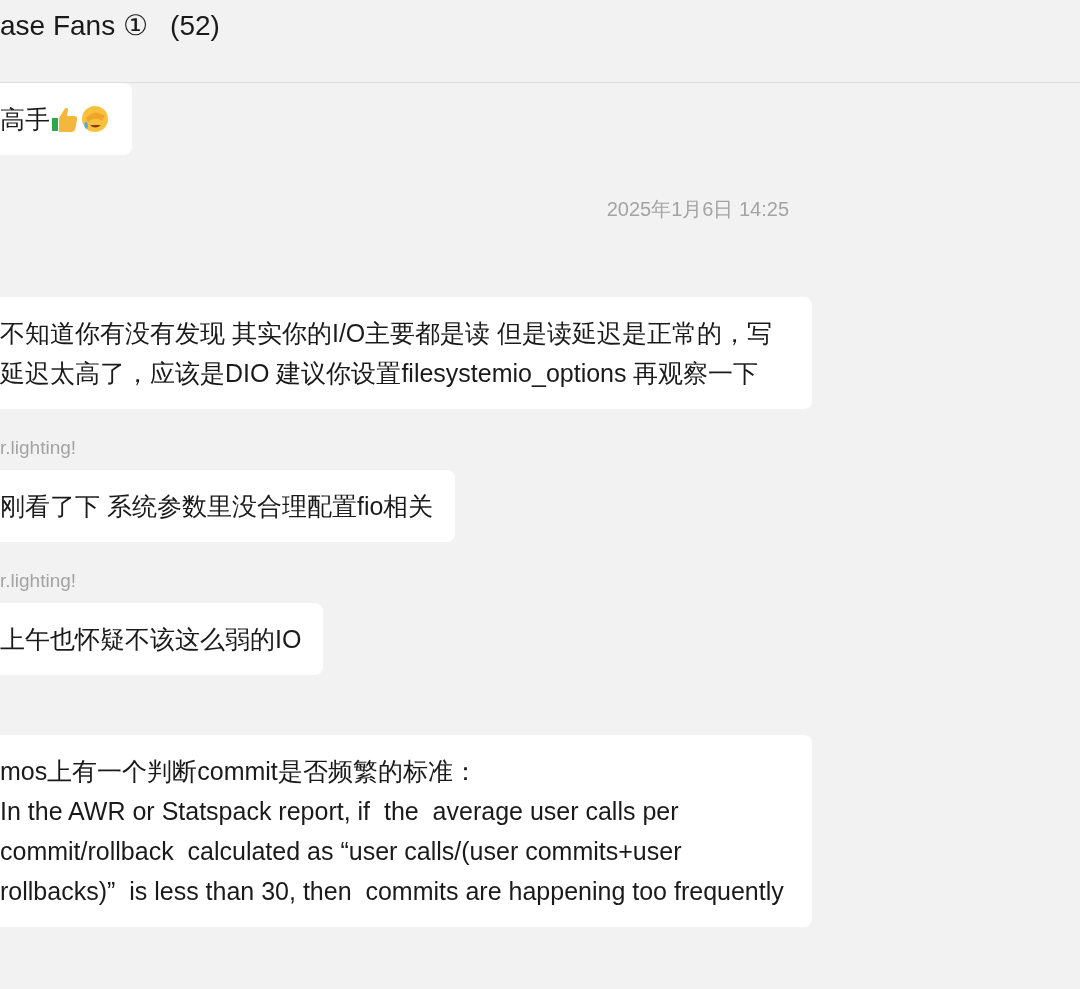  I want to click on member-count: (52), so click(195, 26).